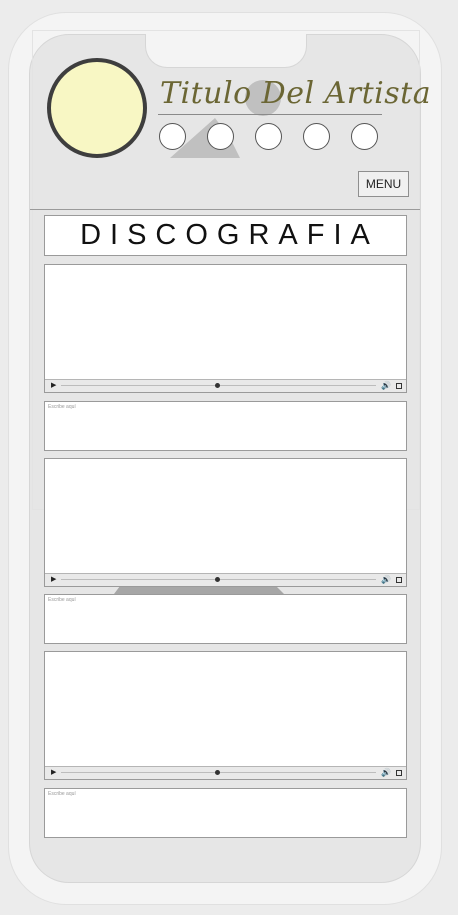 This screenshot has width=458, height=915. What do you see at coordinates (225, 209) in the screenshot?
I see `header-divider` at bounding box center [225, 209].